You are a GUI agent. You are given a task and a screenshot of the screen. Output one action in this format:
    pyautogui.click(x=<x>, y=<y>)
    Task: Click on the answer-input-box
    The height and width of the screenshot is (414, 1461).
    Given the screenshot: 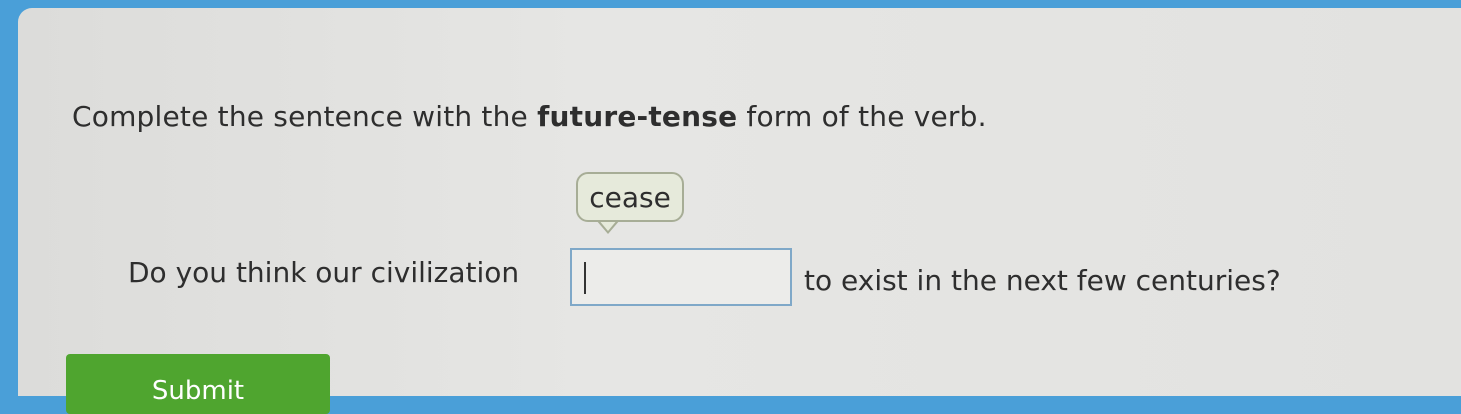 What is the action you would take?
    pyautogui.click(x=681, y=277)
    